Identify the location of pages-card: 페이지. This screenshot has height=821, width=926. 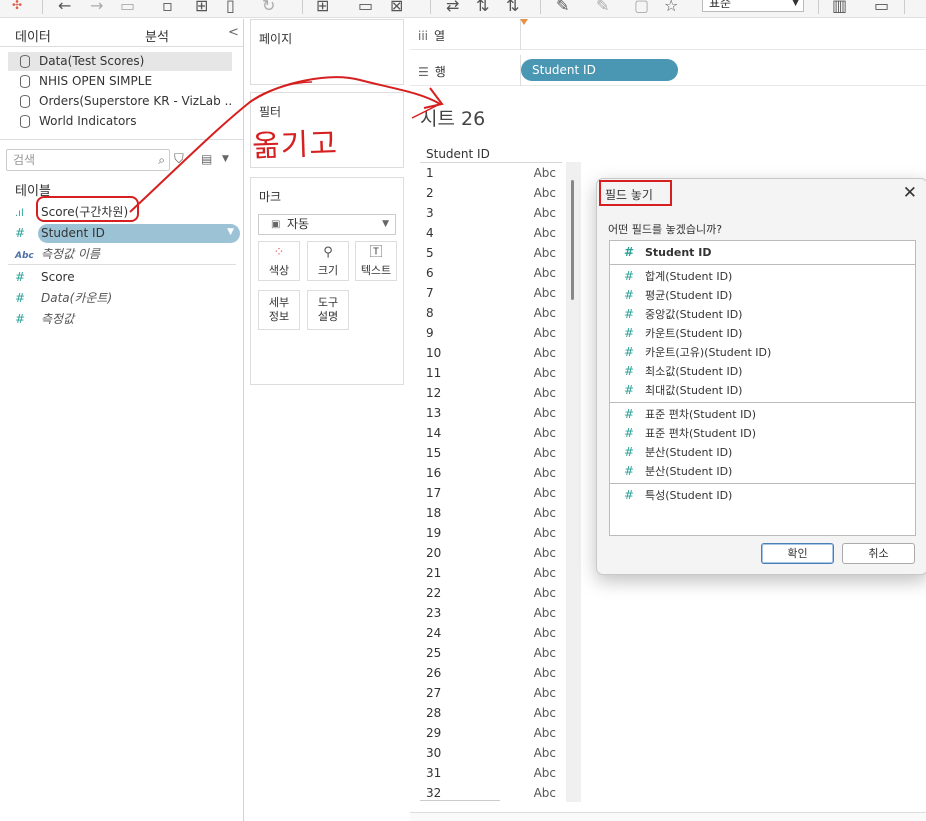
(327, 52).